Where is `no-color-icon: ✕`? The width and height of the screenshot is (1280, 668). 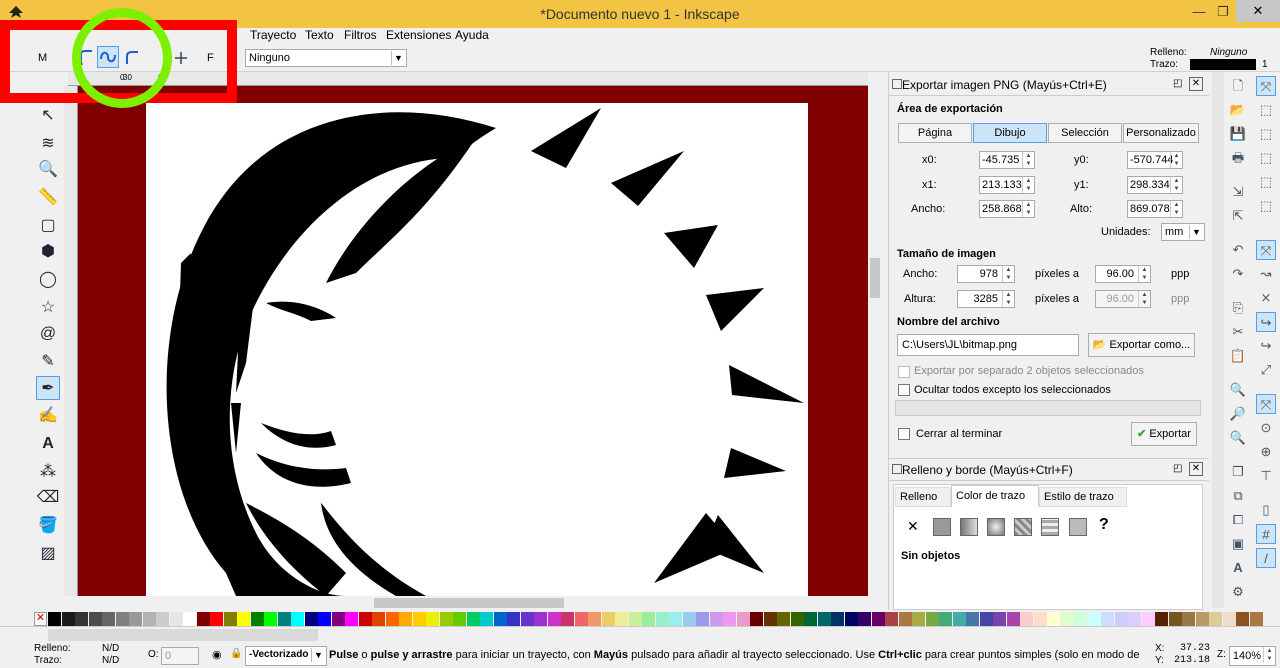 no-color-icon: ✕ is located at coordinates (40, 619).